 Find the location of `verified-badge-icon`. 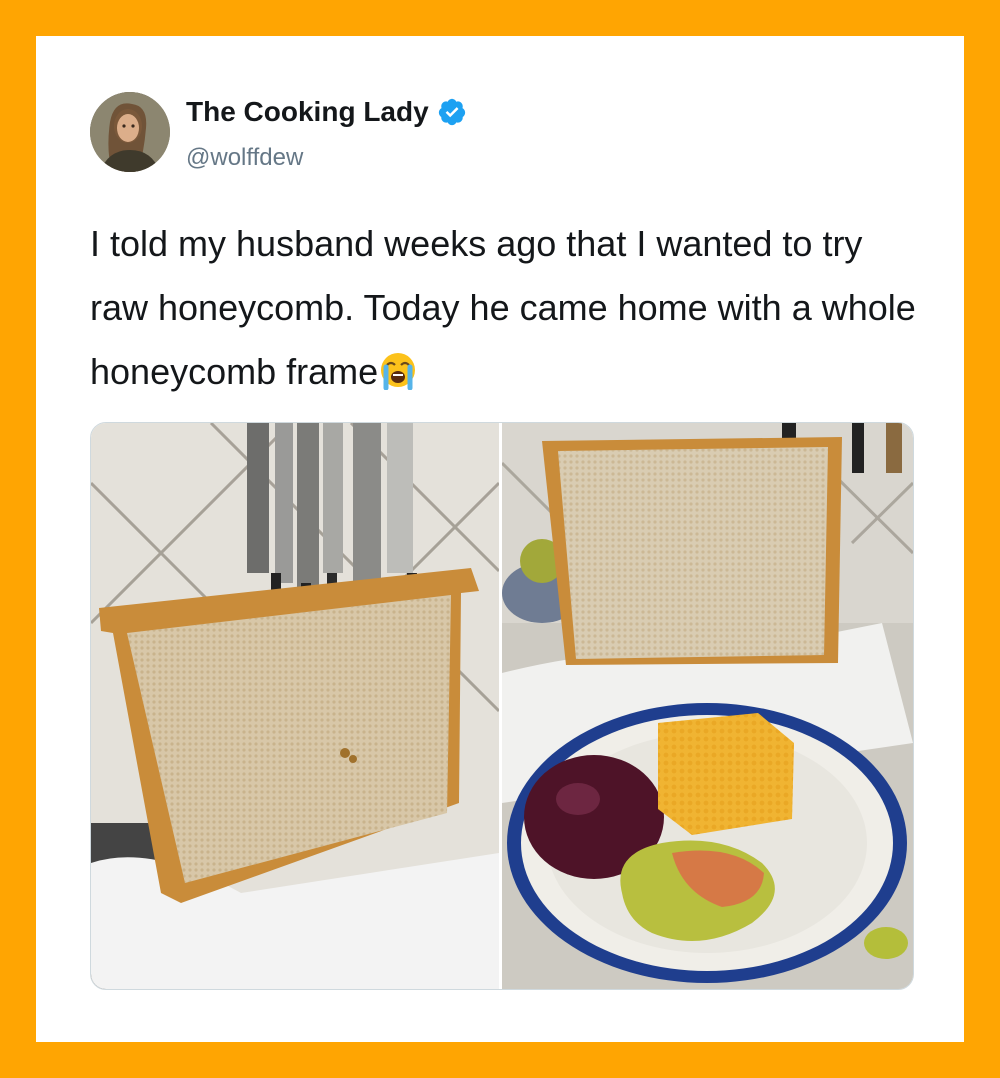

verified-badge-icon is located at coordinates (452, 112).